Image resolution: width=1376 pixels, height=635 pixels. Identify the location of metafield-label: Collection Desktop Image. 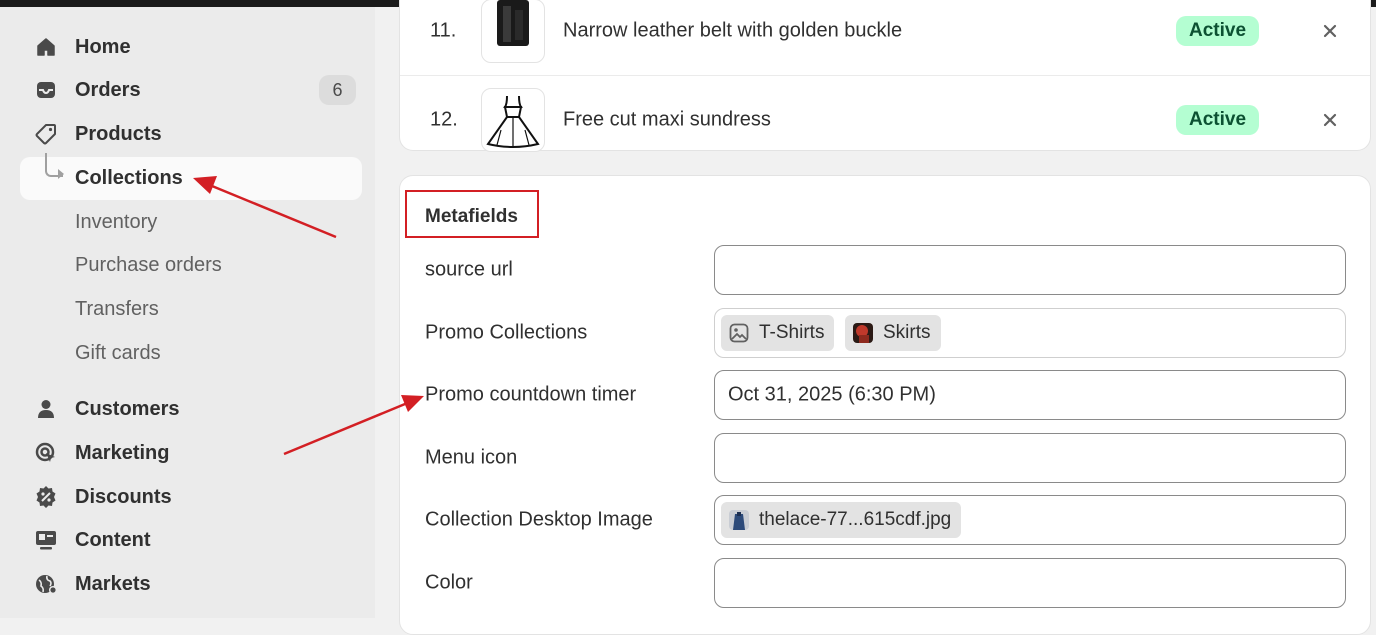
(539, 519).